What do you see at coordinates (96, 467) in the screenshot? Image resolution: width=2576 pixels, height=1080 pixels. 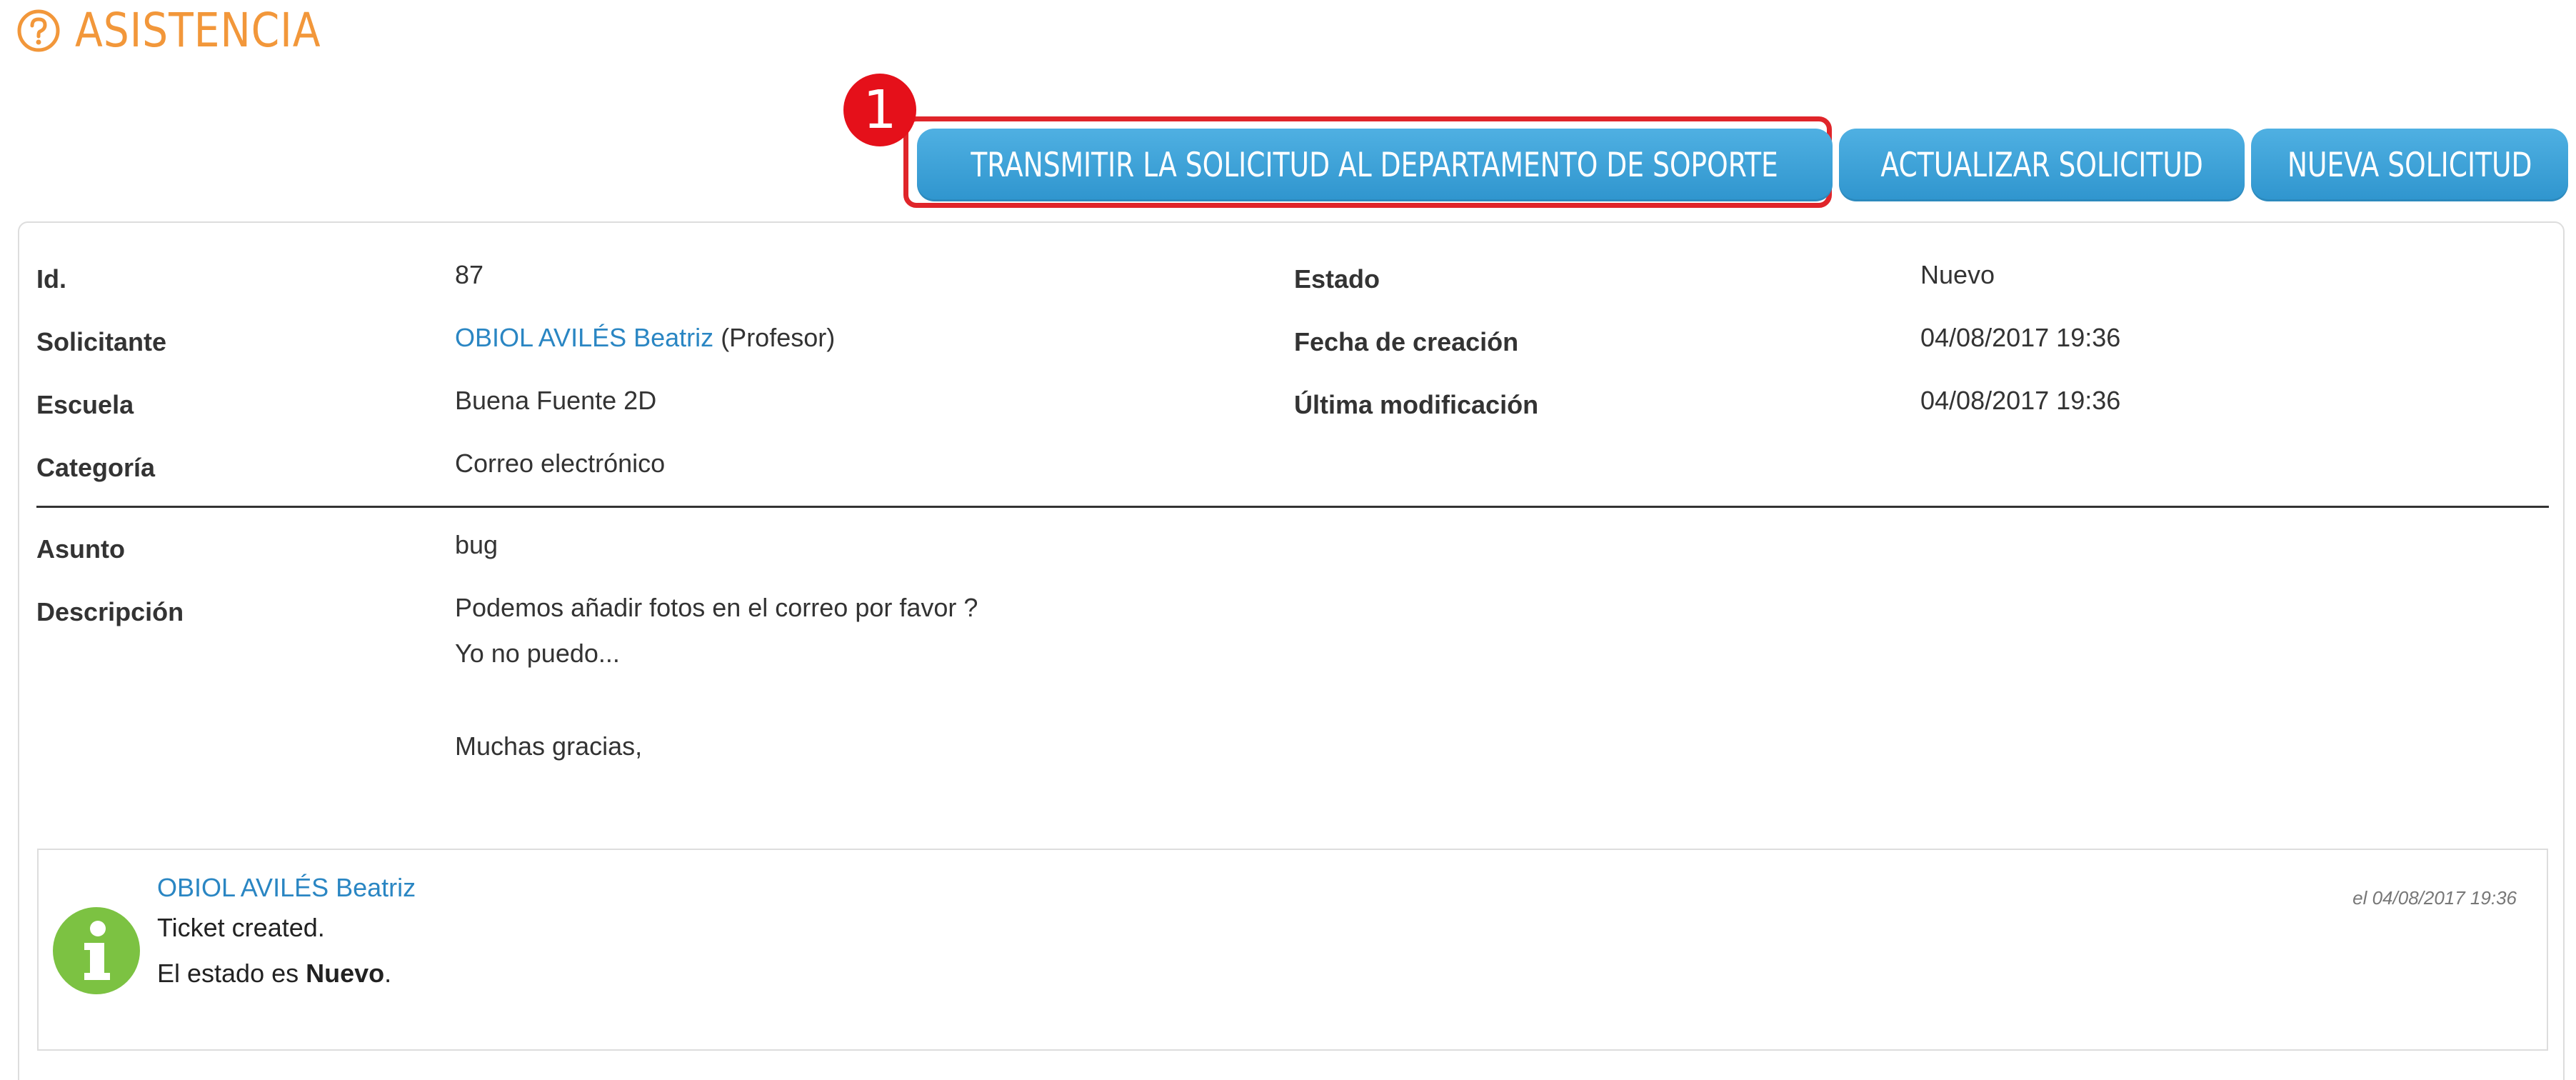 I see `category-label: Categoría` at bounding box center [96, 467].